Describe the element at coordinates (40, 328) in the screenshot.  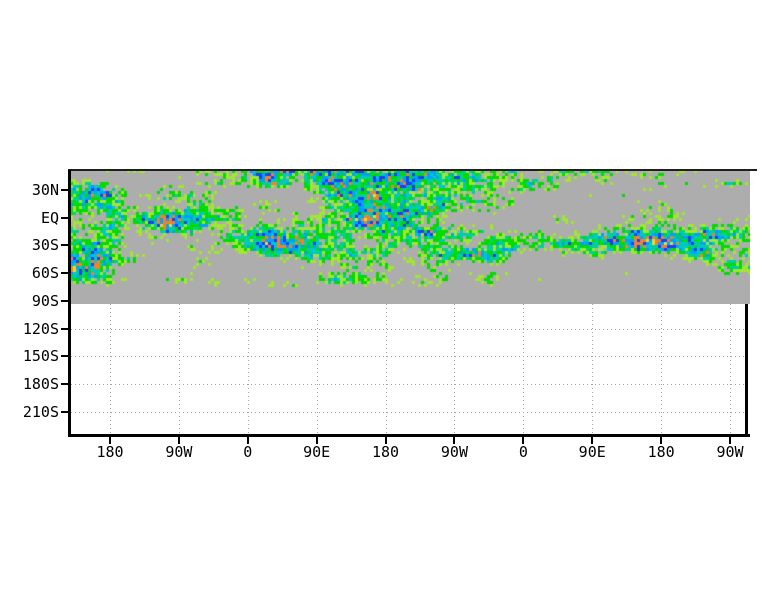
I see `y-axis-tick-label: 120S` at that location.